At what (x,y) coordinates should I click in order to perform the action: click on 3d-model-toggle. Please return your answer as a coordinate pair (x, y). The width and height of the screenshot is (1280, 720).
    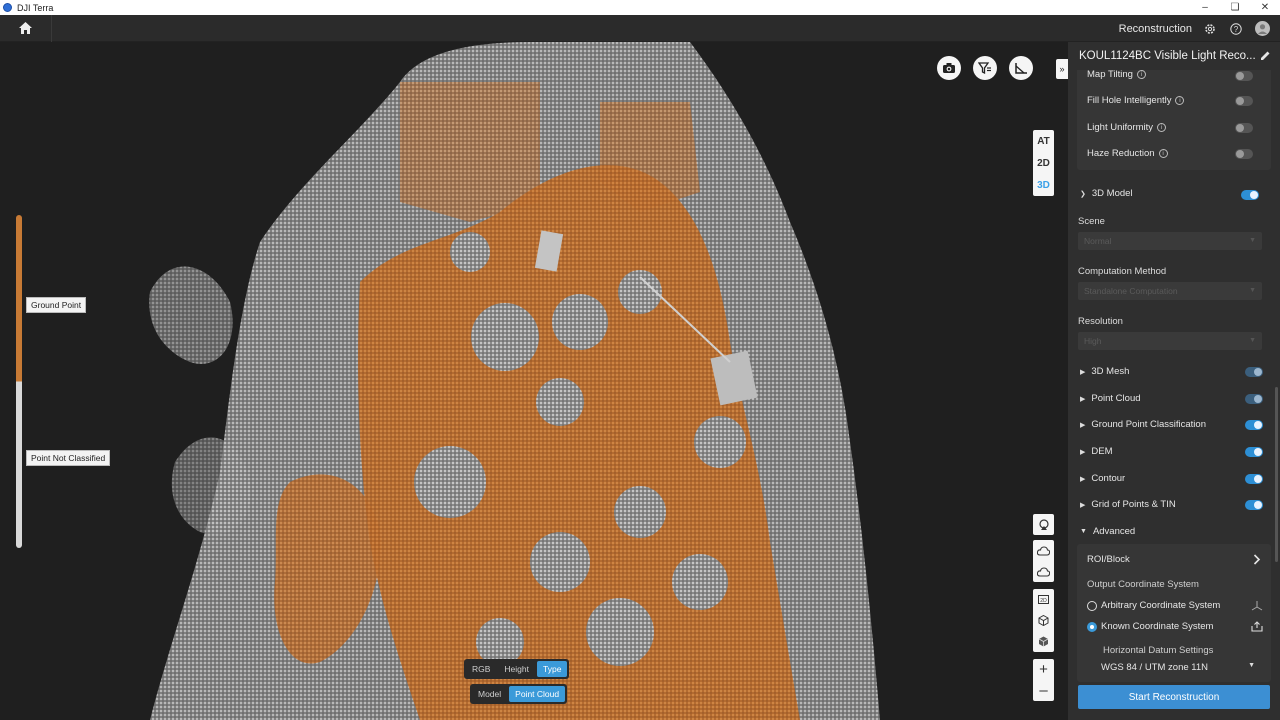
    Looking at the image, I should click on (1250, 195).